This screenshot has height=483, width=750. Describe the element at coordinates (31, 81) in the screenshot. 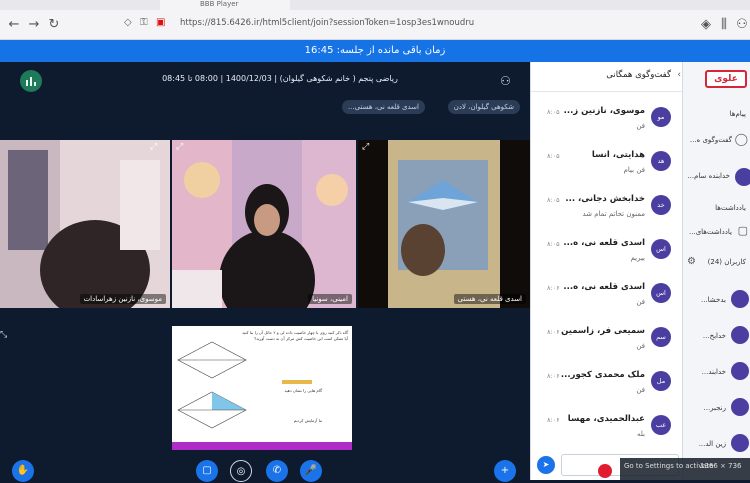

I see `connection-status-button` at that location.